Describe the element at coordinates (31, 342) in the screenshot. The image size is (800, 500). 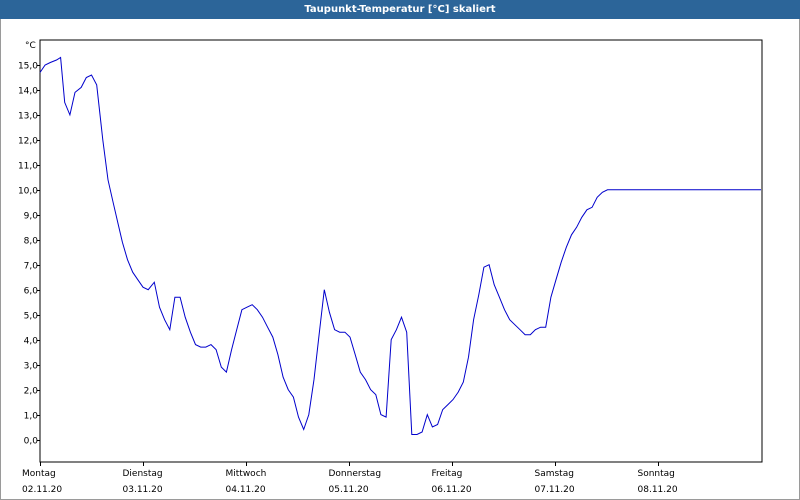
I see `y-tick-label: 4,0` at that location.